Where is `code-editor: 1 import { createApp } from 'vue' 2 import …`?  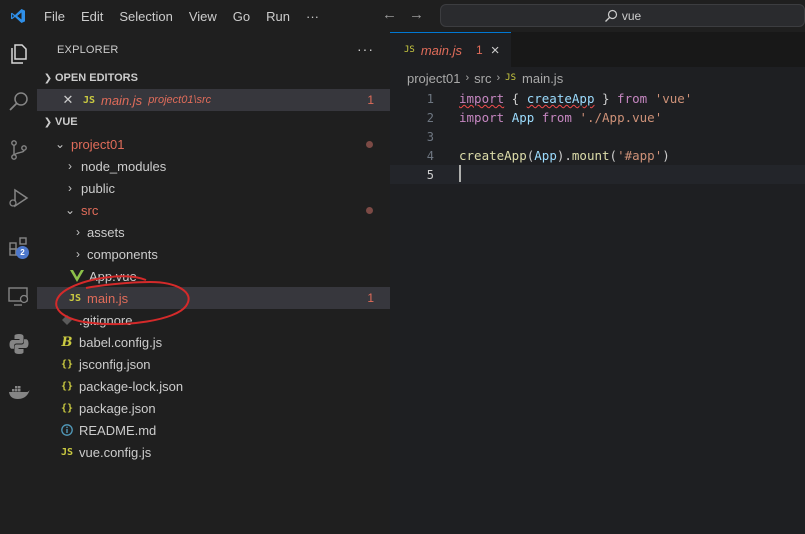
code-editor: 1 import { createApp } from 'vue' 2 import … is located at coordinates (597, 136).